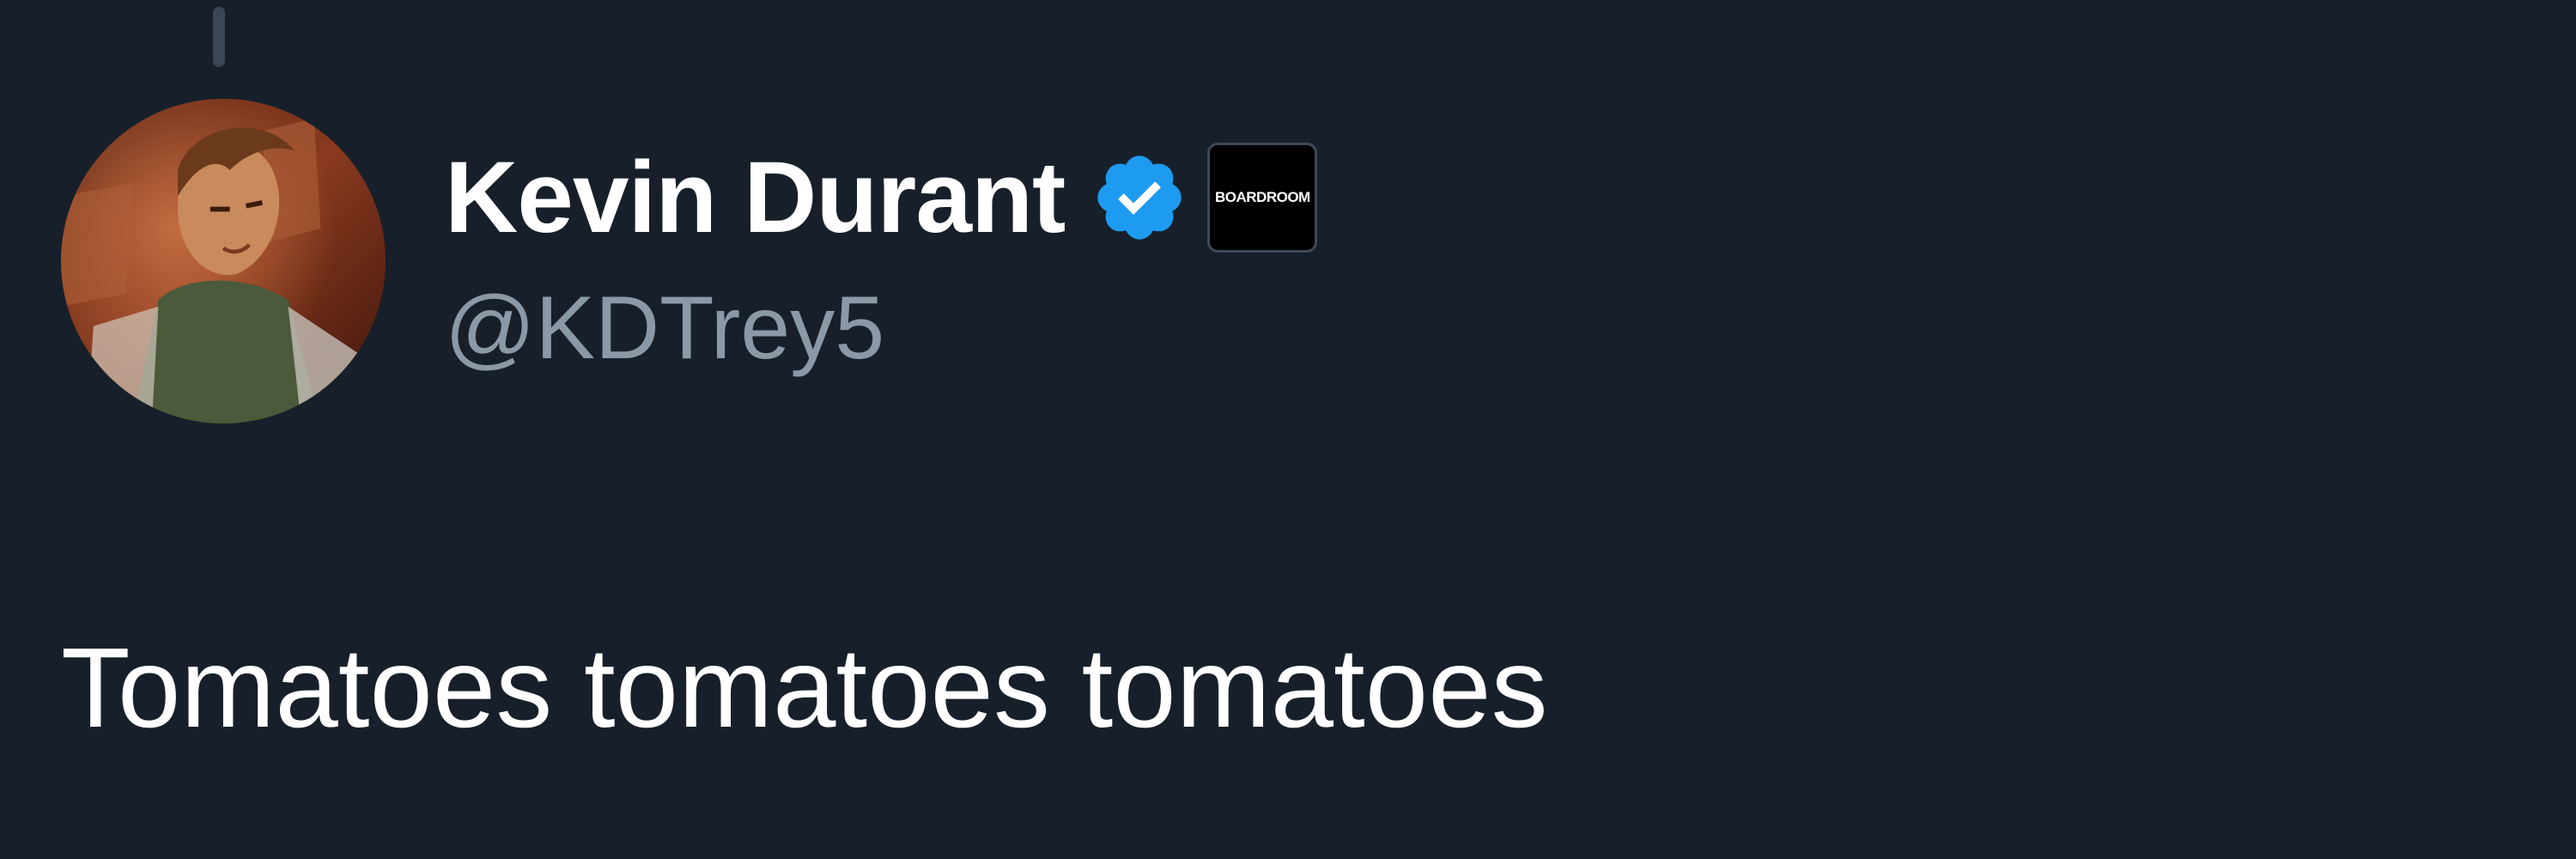 This screenshot has width=2576, height=859. Describe the element at coordinates (804, 687) in the screenshot. I see `tweet-text: Tomatoes tomatoes tomatoes` at that location.